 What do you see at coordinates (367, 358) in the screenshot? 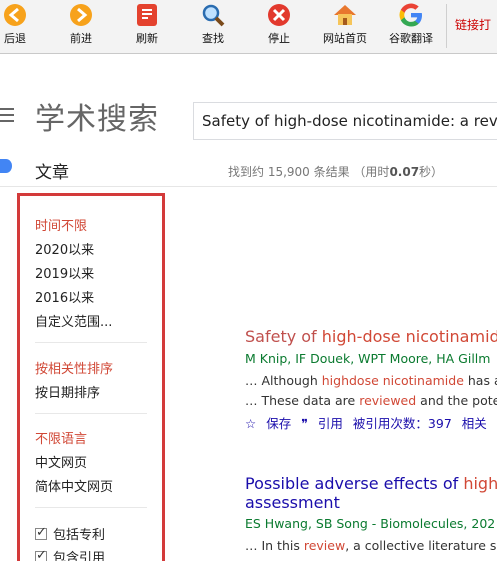
I see `result-authors: M Knip, IF Douek, WPT Moore, HA Gillm` at bounding box center [367, 358].